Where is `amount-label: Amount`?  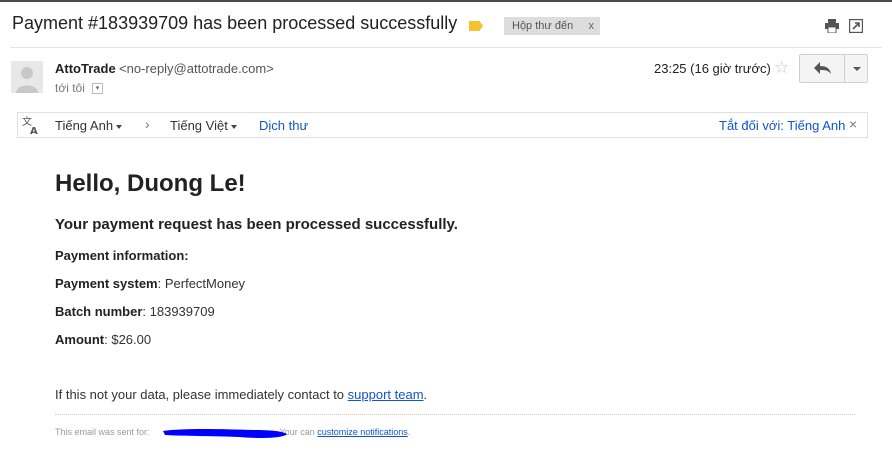 amount-label: Amount is located at coordinates (80, 339).